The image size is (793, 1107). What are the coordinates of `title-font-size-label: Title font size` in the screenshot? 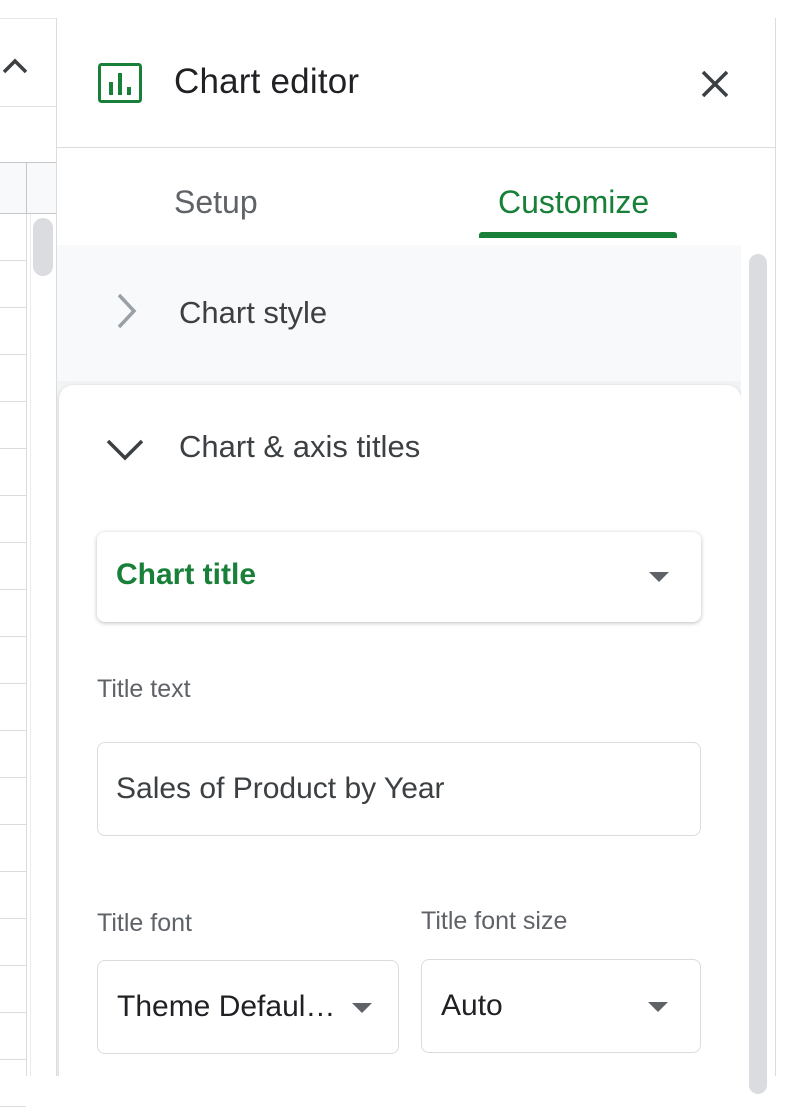 It's located at (494, 921).